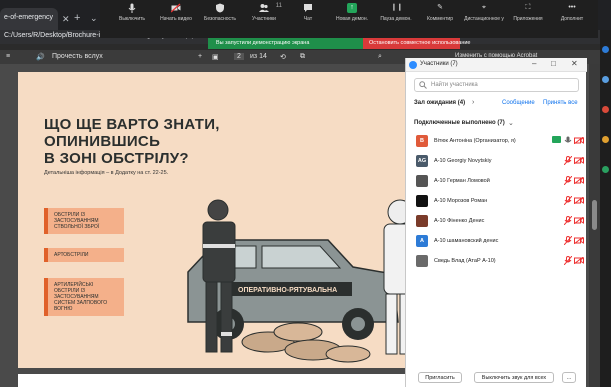  Describe the element at coordinates (77, 18) in the screenshot. I see `new-tab-icon: +` at that location.